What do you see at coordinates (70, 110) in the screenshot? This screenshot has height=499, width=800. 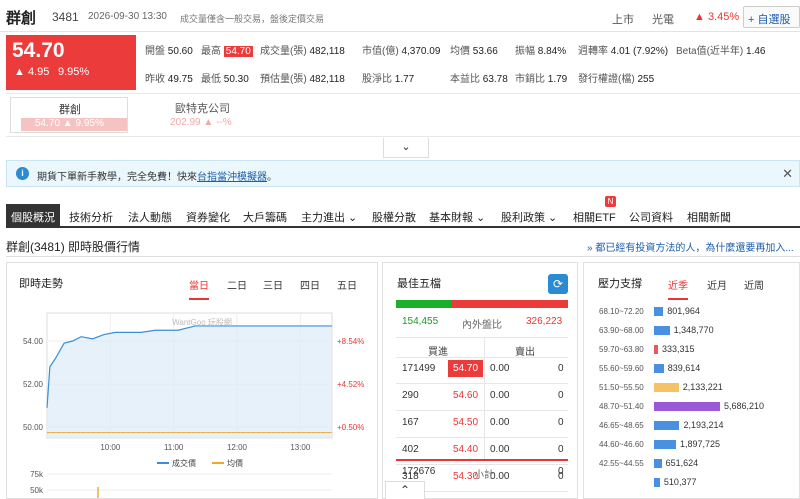 I see `compare-name: 群創` at bounding box center [70, 110].